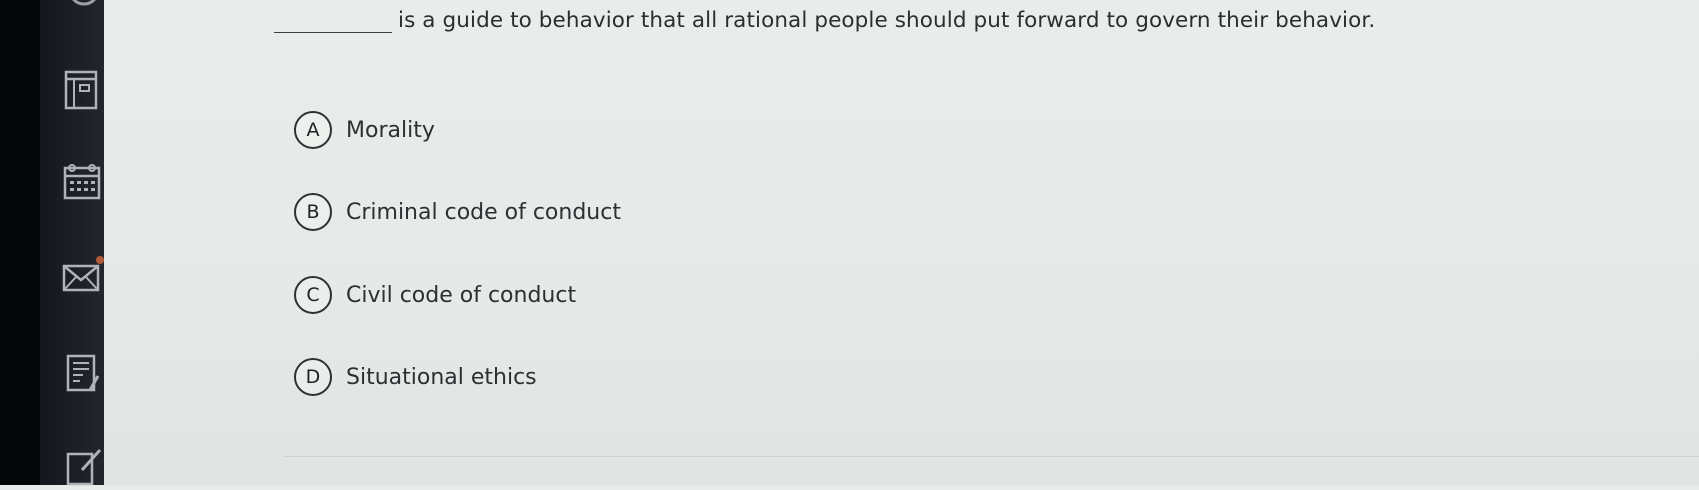 The width and height of the screenshot is (1699, 490). What do you see at coordinates (313, 295) in the screenshot?
I see `option-c-letter: C` at bounding box center [313, 295].